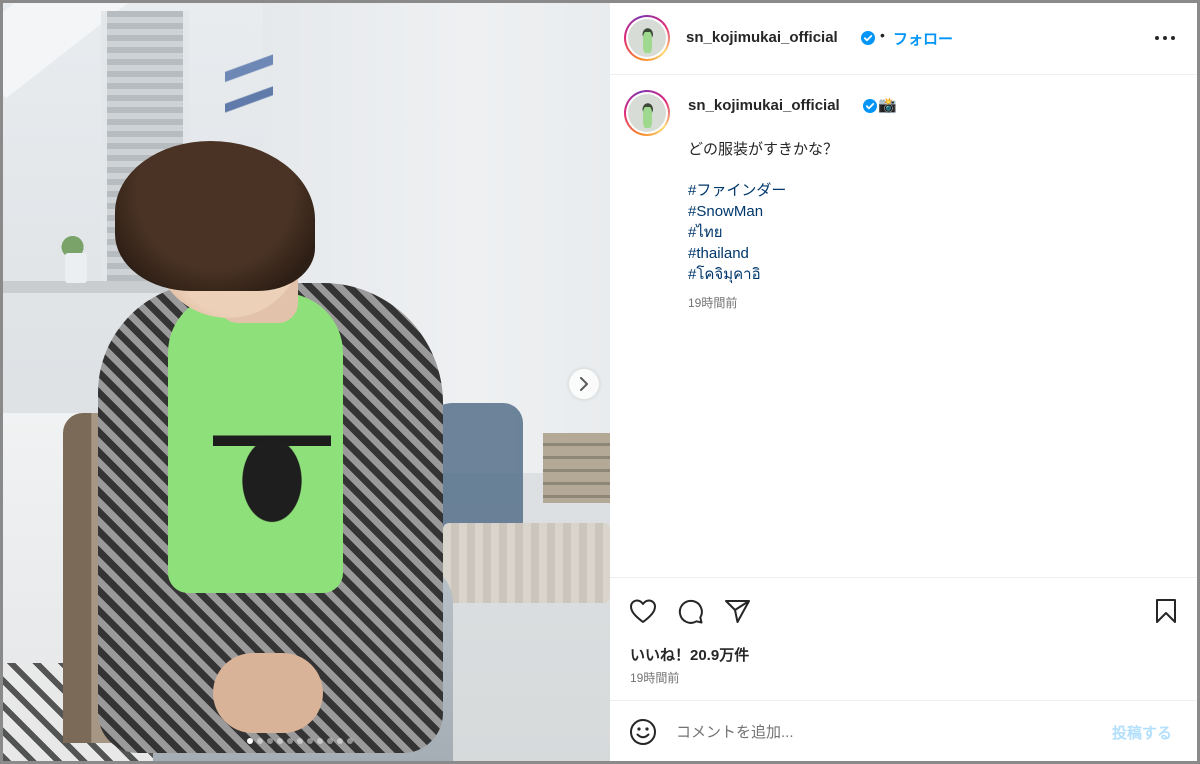 Image resolution: width=1200 pixels, height=764 pixels. I want to click on carousel-dots, so click(300, 741).